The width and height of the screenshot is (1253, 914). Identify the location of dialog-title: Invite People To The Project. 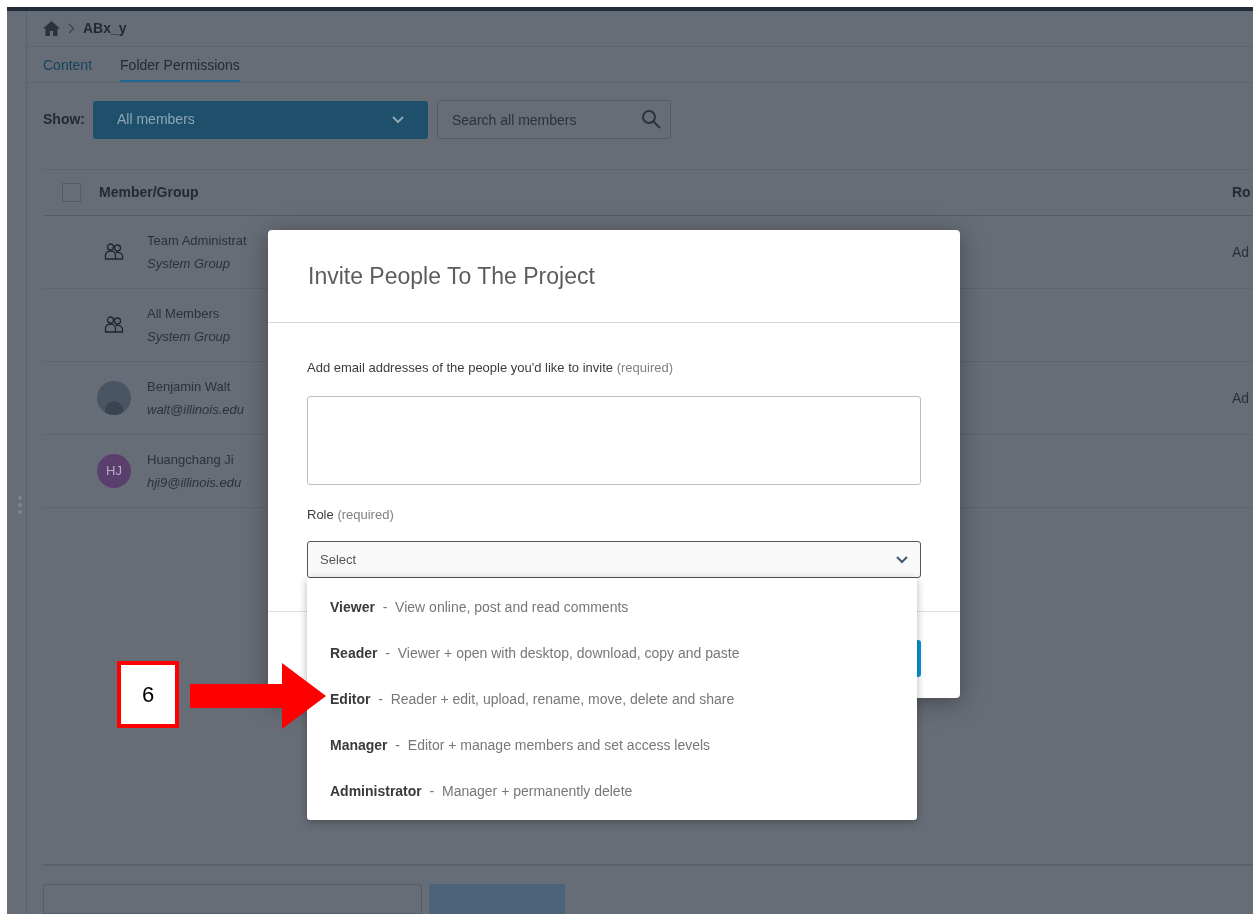
(451, 276).